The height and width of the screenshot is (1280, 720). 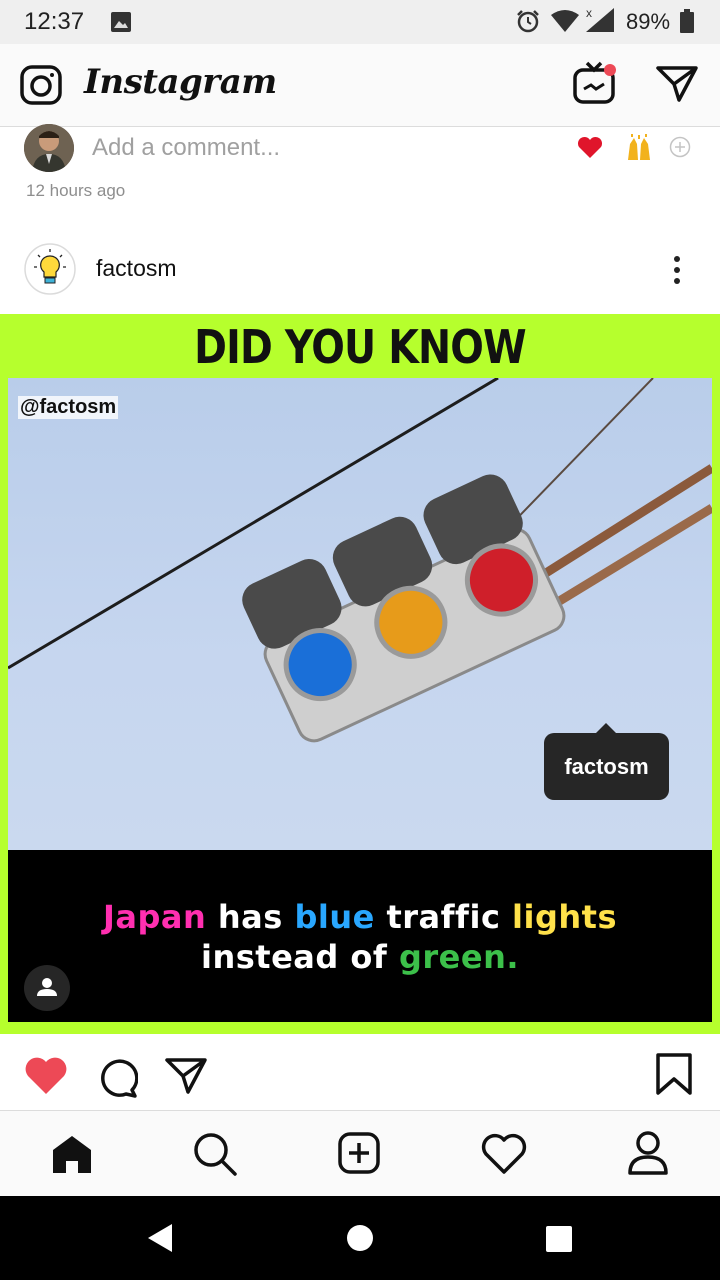 What do you see at coordinates (76, 190) in the screenshot?
I see `comment-timestamp: 12 hours ago` at bounding box center [76, 190].